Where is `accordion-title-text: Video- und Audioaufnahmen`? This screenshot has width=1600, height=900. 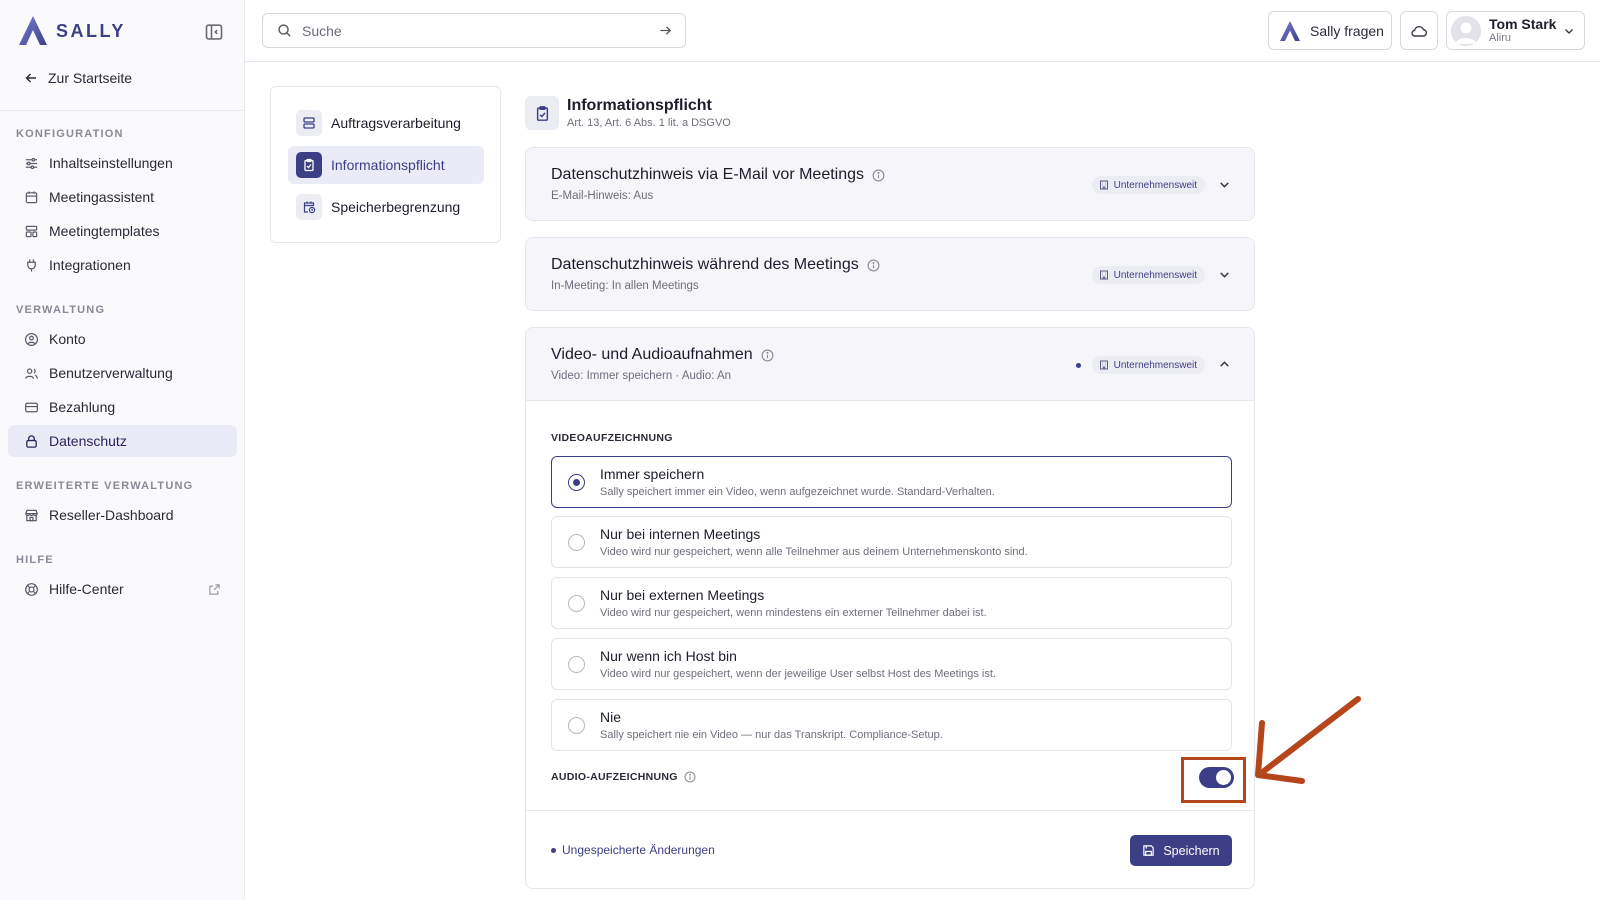 accordion-title-text: Video- und Audioaufnahmen is located at coordinates (652, 354).